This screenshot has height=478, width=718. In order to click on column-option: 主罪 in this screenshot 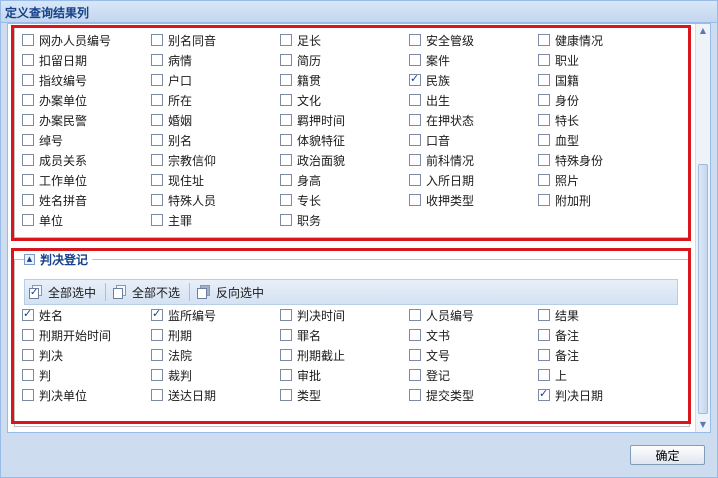, I will do `click(215, 220)`.